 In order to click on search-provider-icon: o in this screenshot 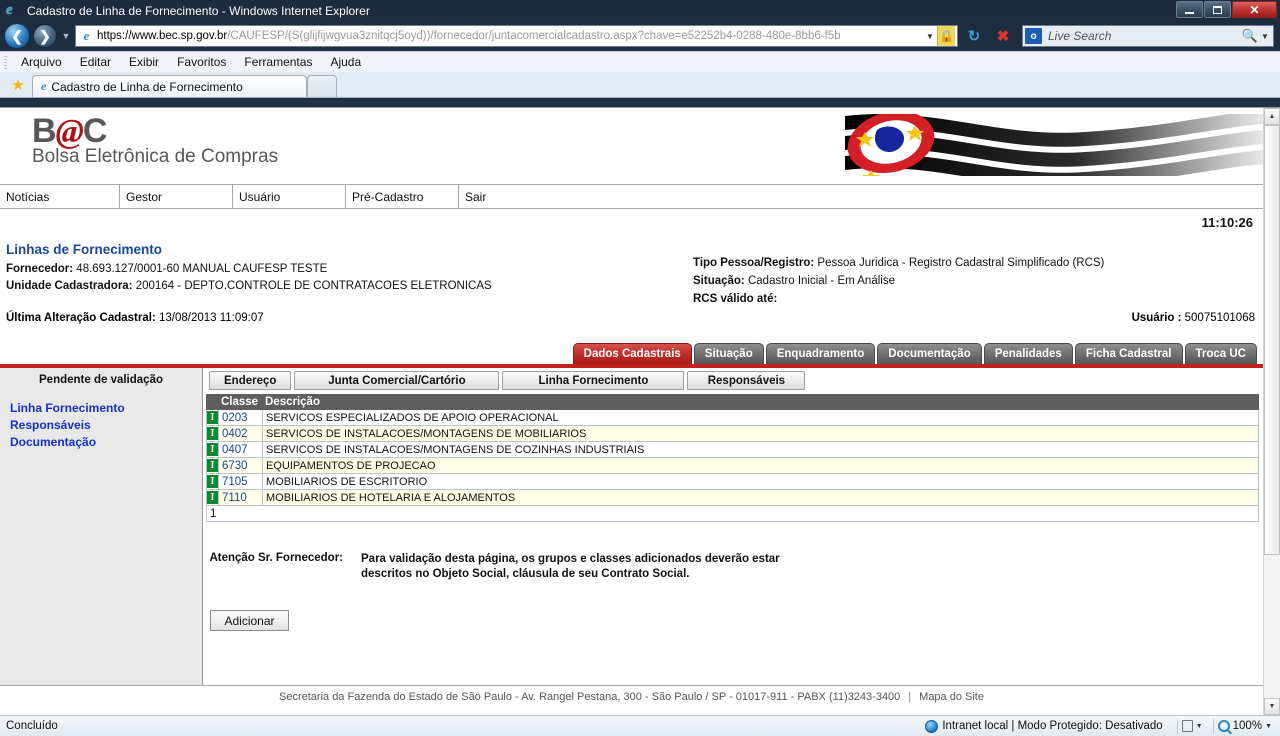, I will do `click(1033, 36)`.